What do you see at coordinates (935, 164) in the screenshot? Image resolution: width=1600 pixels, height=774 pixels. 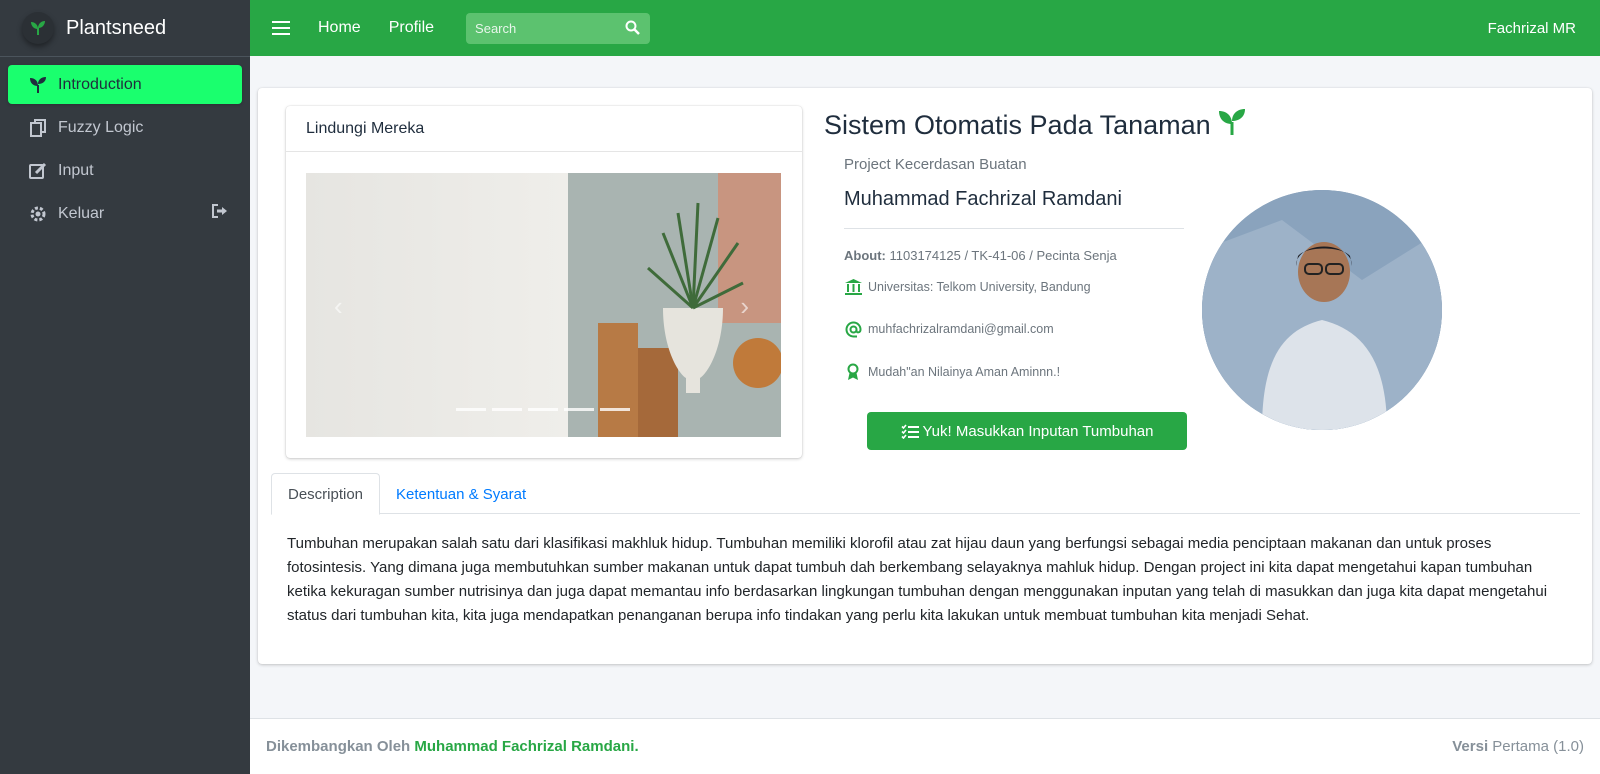 I see `project-subtitle: Project Kecerdasan Buatan` at bounding box center [935, 164].